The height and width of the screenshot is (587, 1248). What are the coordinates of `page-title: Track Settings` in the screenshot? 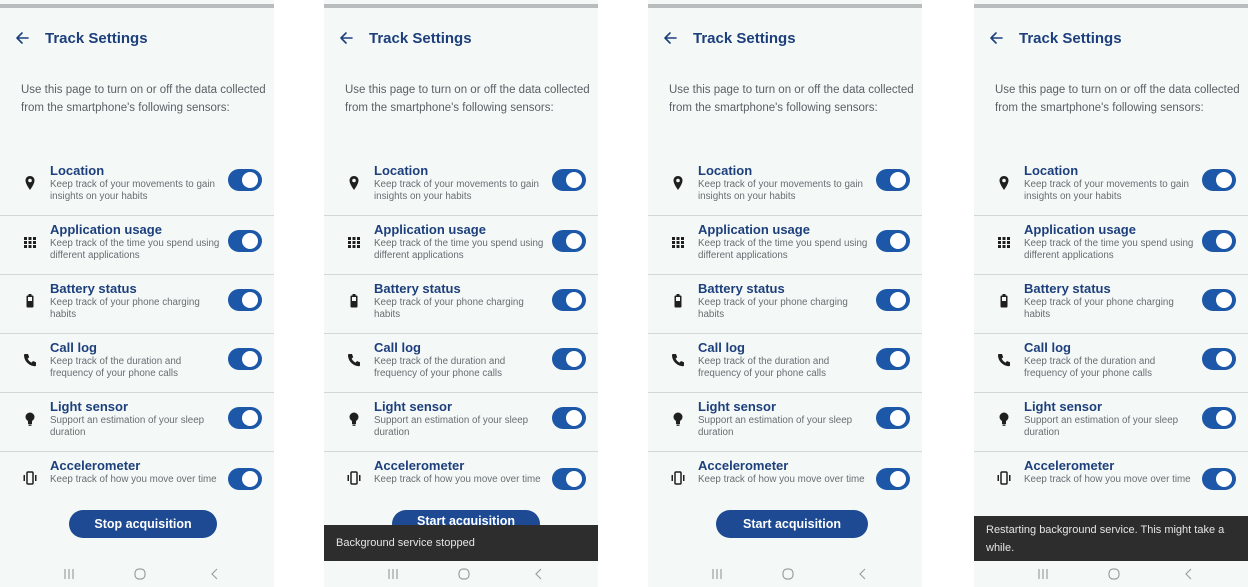 It's located at (1070, 38).